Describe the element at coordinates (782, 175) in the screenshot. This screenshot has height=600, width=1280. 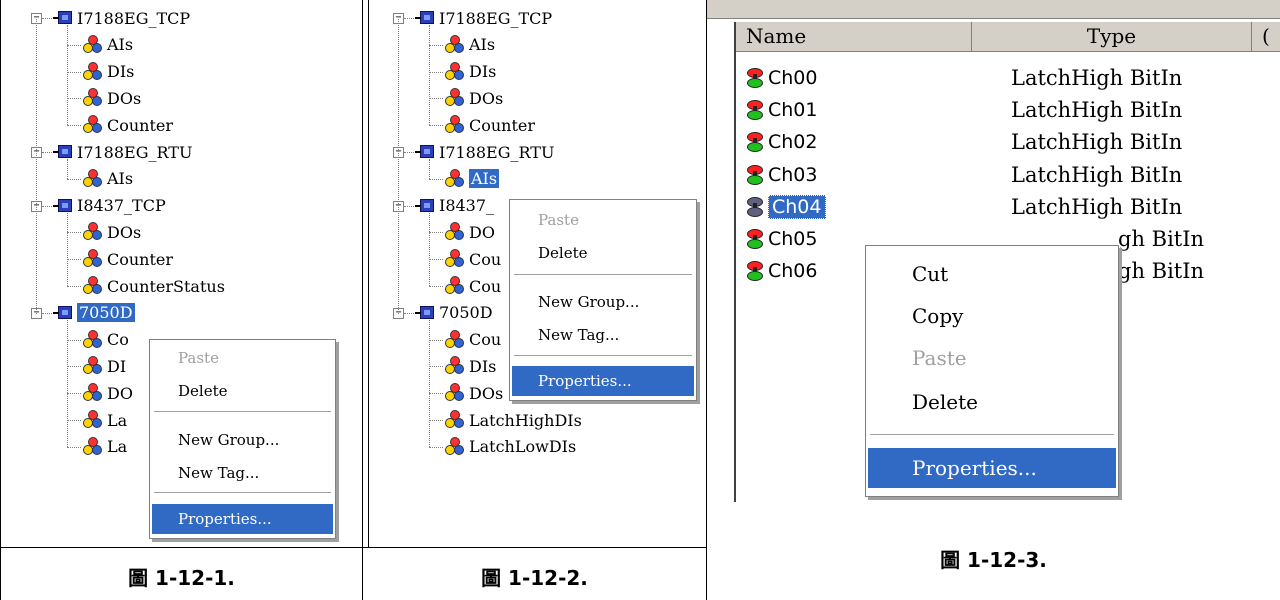
I see `tag-row: Ch03` at that location.